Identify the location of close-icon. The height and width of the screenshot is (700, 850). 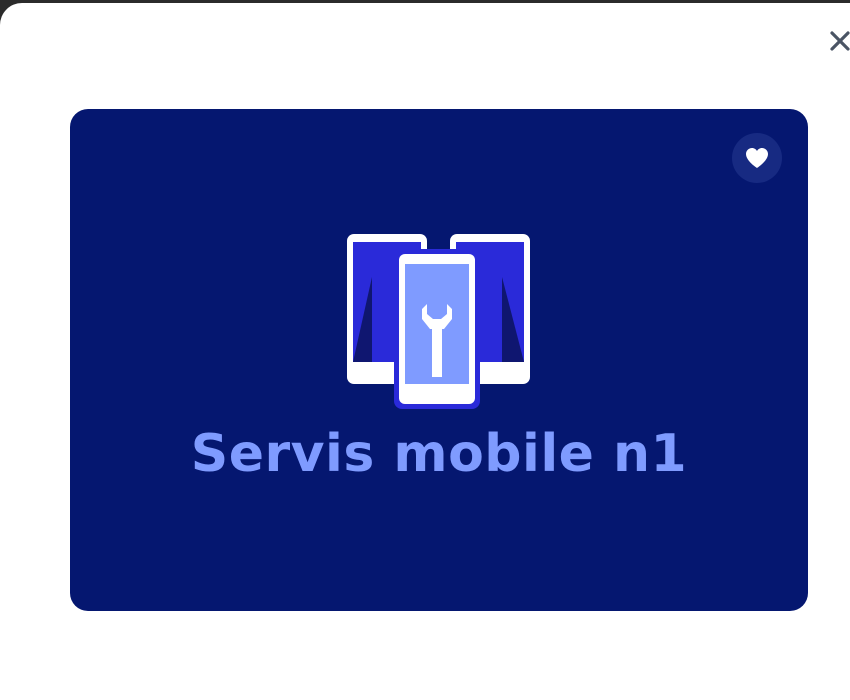
(840, 41).